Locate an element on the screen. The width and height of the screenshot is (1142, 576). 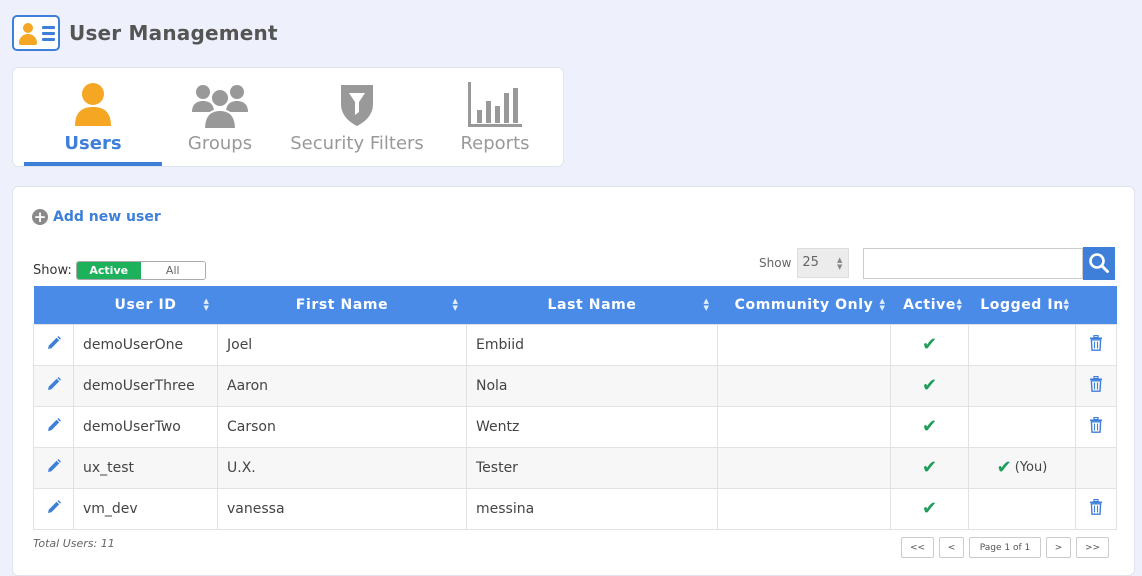
add-new-user-button: + Add new user is located at coordinates (96, 217).